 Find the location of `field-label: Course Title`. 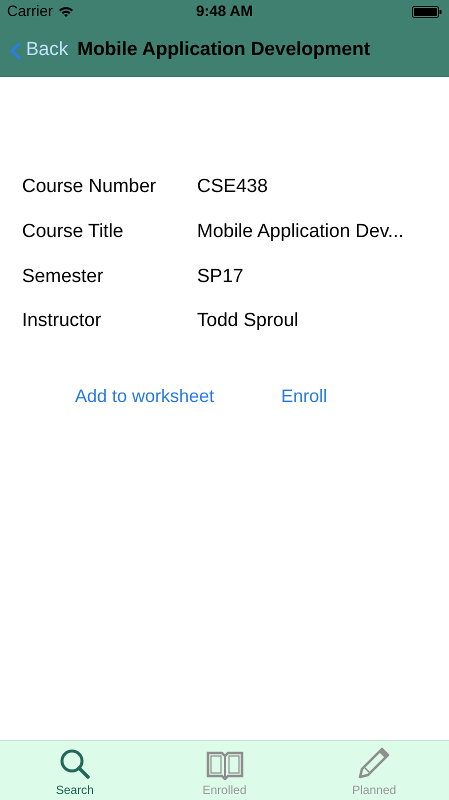

field-label: Course Title is located at coordinates (73, 232).